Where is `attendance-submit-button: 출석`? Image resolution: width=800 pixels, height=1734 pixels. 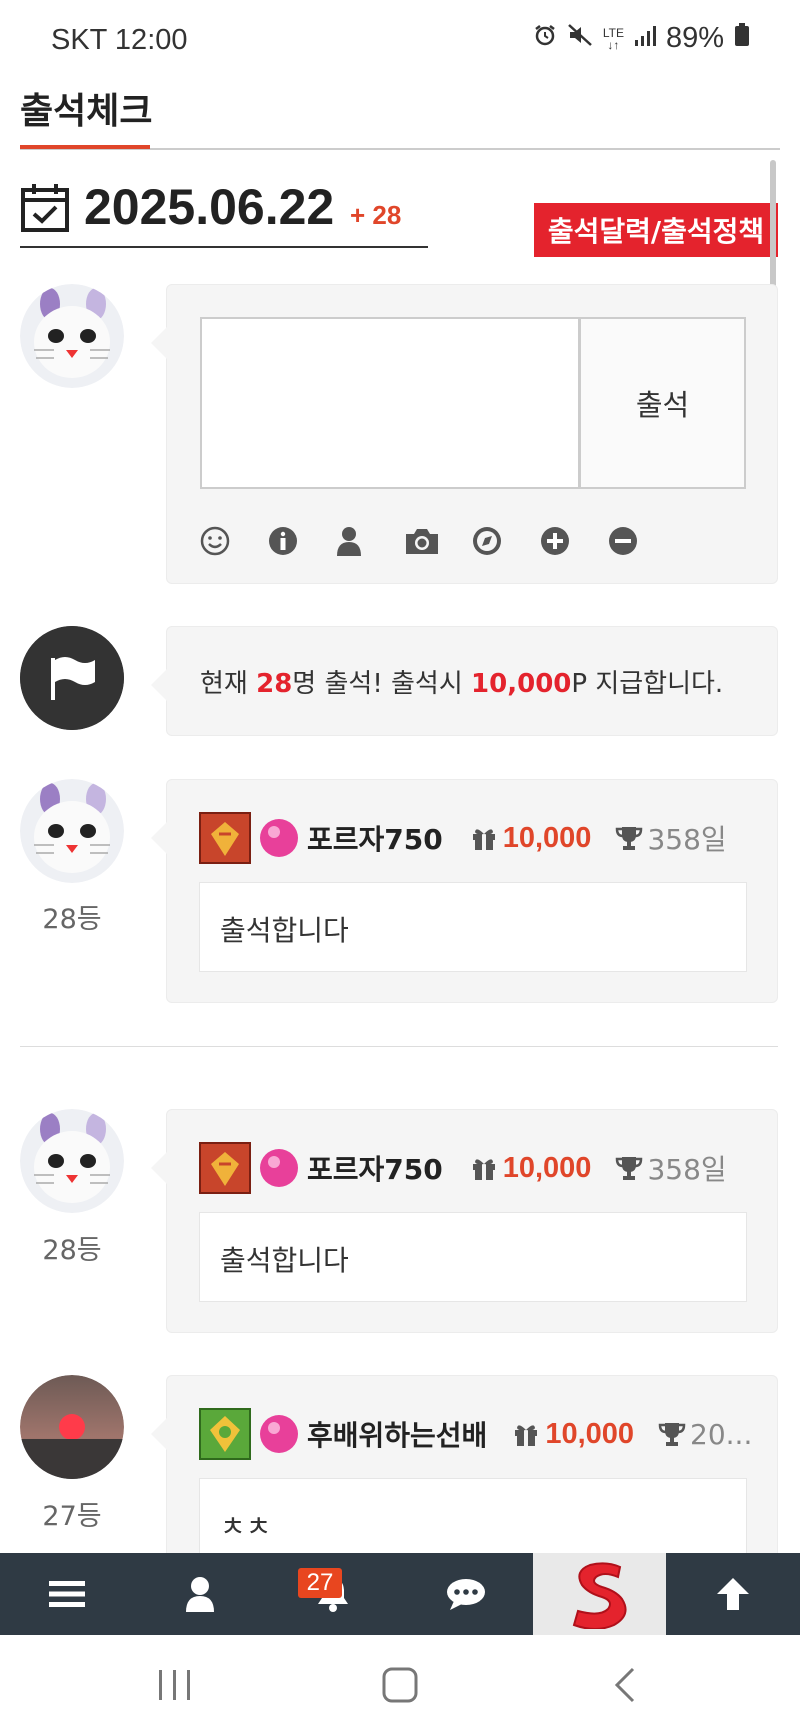 attendance-submit-button: 출석 is located at coordinates (663, 403).